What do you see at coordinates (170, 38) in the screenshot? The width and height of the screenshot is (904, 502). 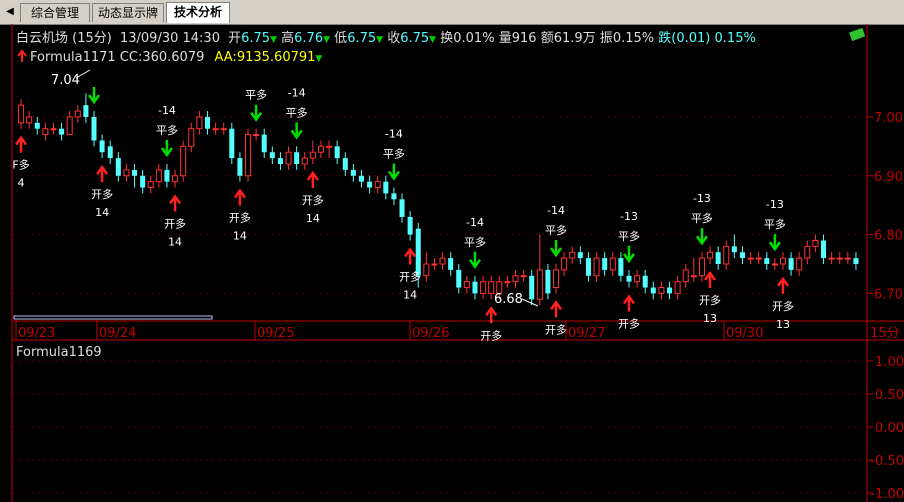 I see `datetime: 13/09/30 14:30` at bounding box center [170, 38].